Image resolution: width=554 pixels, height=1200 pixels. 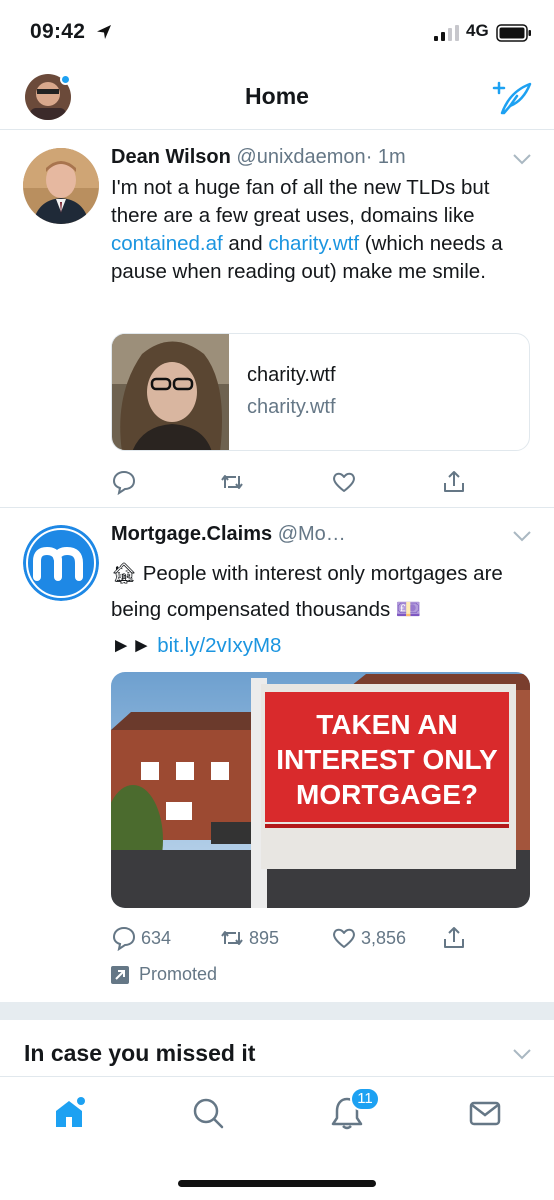 I want to click on promoted-icon, so click(x=120, y=974).